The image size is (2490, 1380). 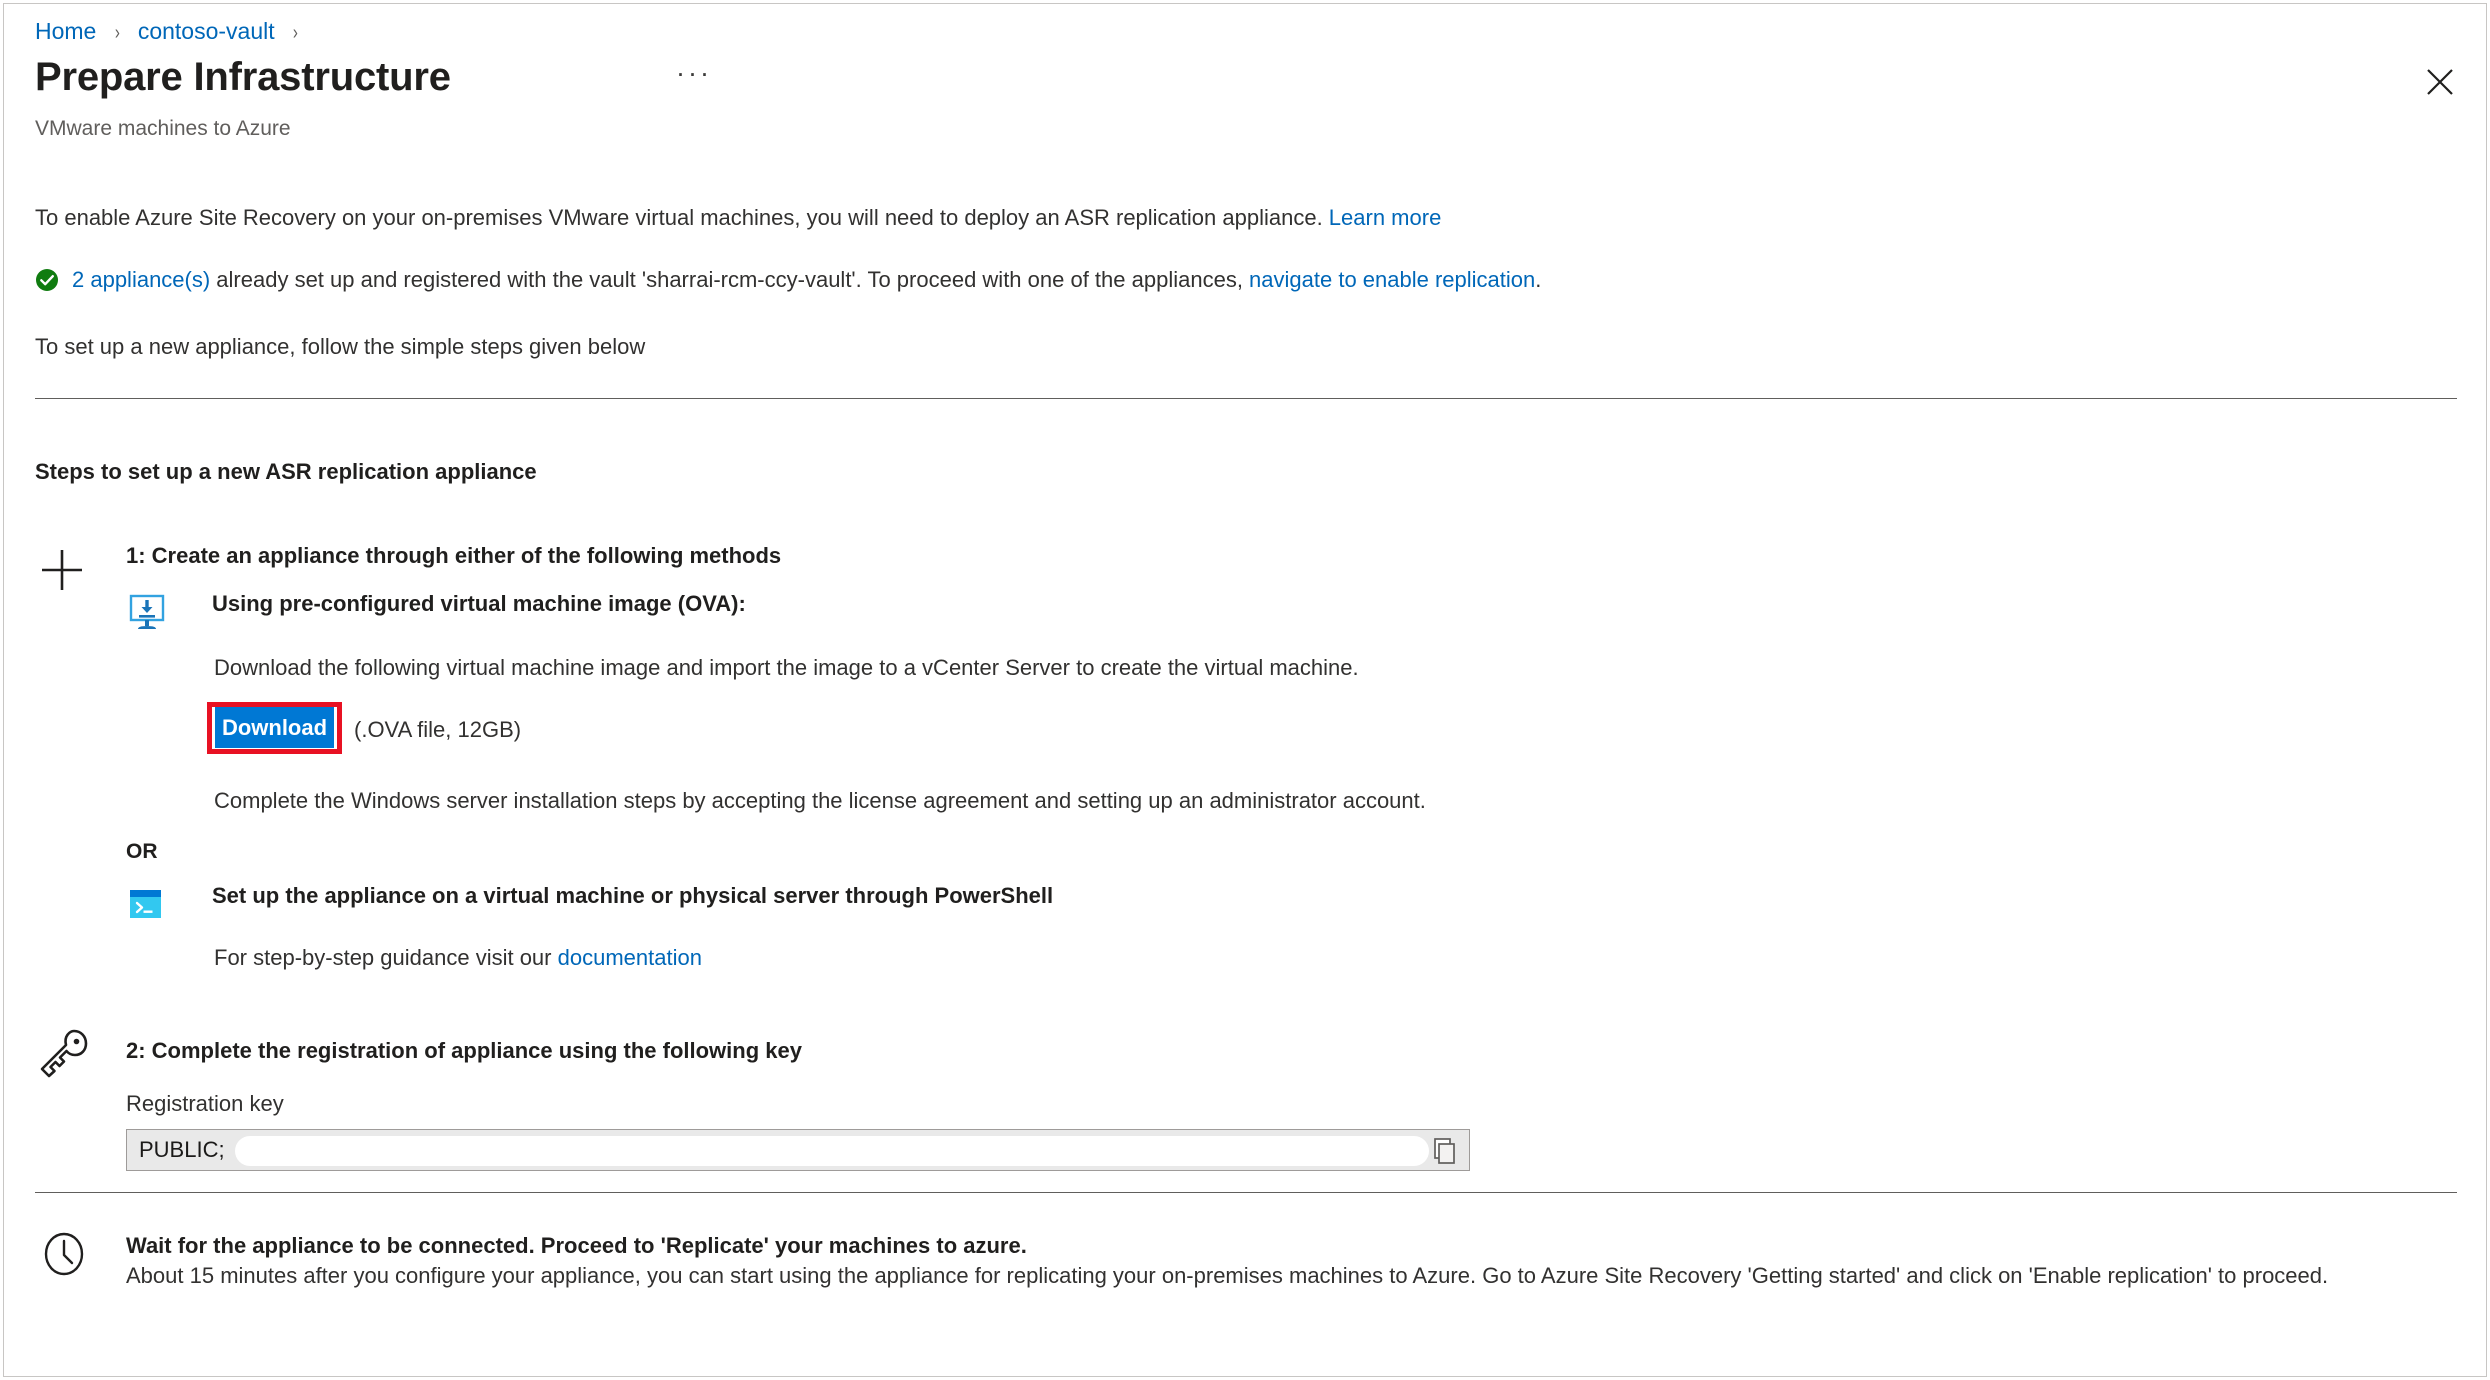 What do you see at coordinates (243, 77) in the screenshot?
I see `page-title: Prepare Infrastructure` at bounding box center [243, 77].